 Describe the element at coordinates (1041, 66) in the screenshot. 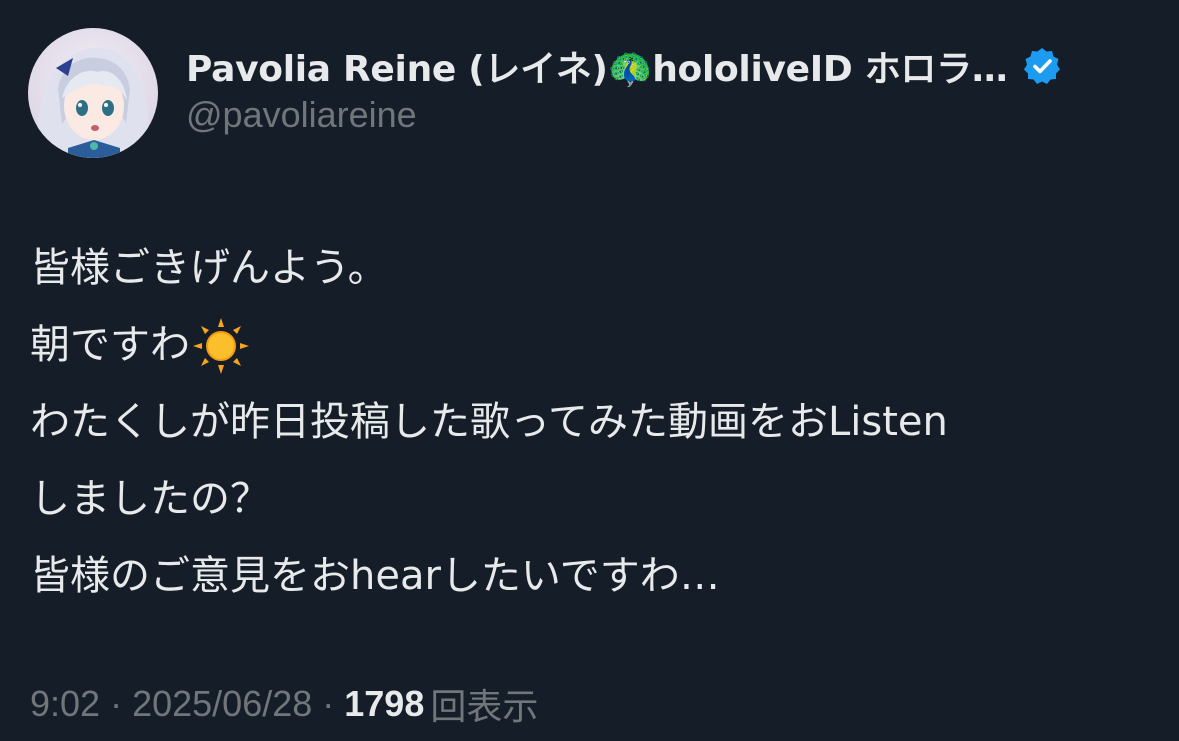

I see `verified-badge-icon` at that location.